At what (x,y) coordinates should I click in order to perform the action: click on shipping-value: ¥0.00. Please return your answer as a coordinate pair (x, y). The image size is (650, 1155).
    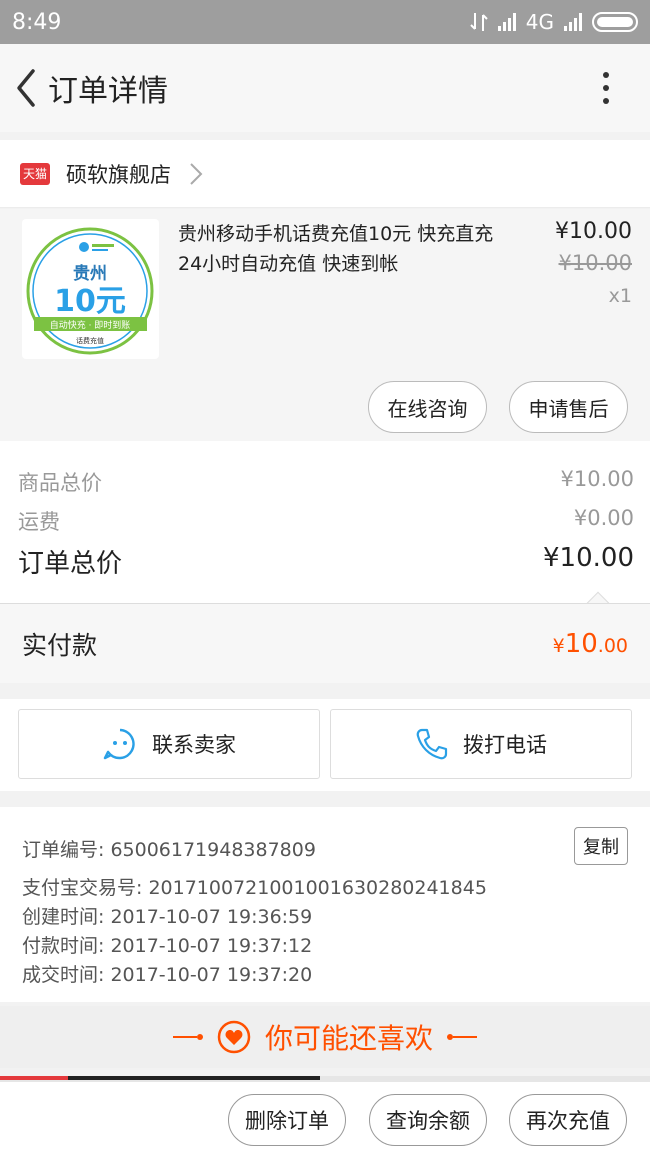
    Looking at the image, I should click on (603, 518).